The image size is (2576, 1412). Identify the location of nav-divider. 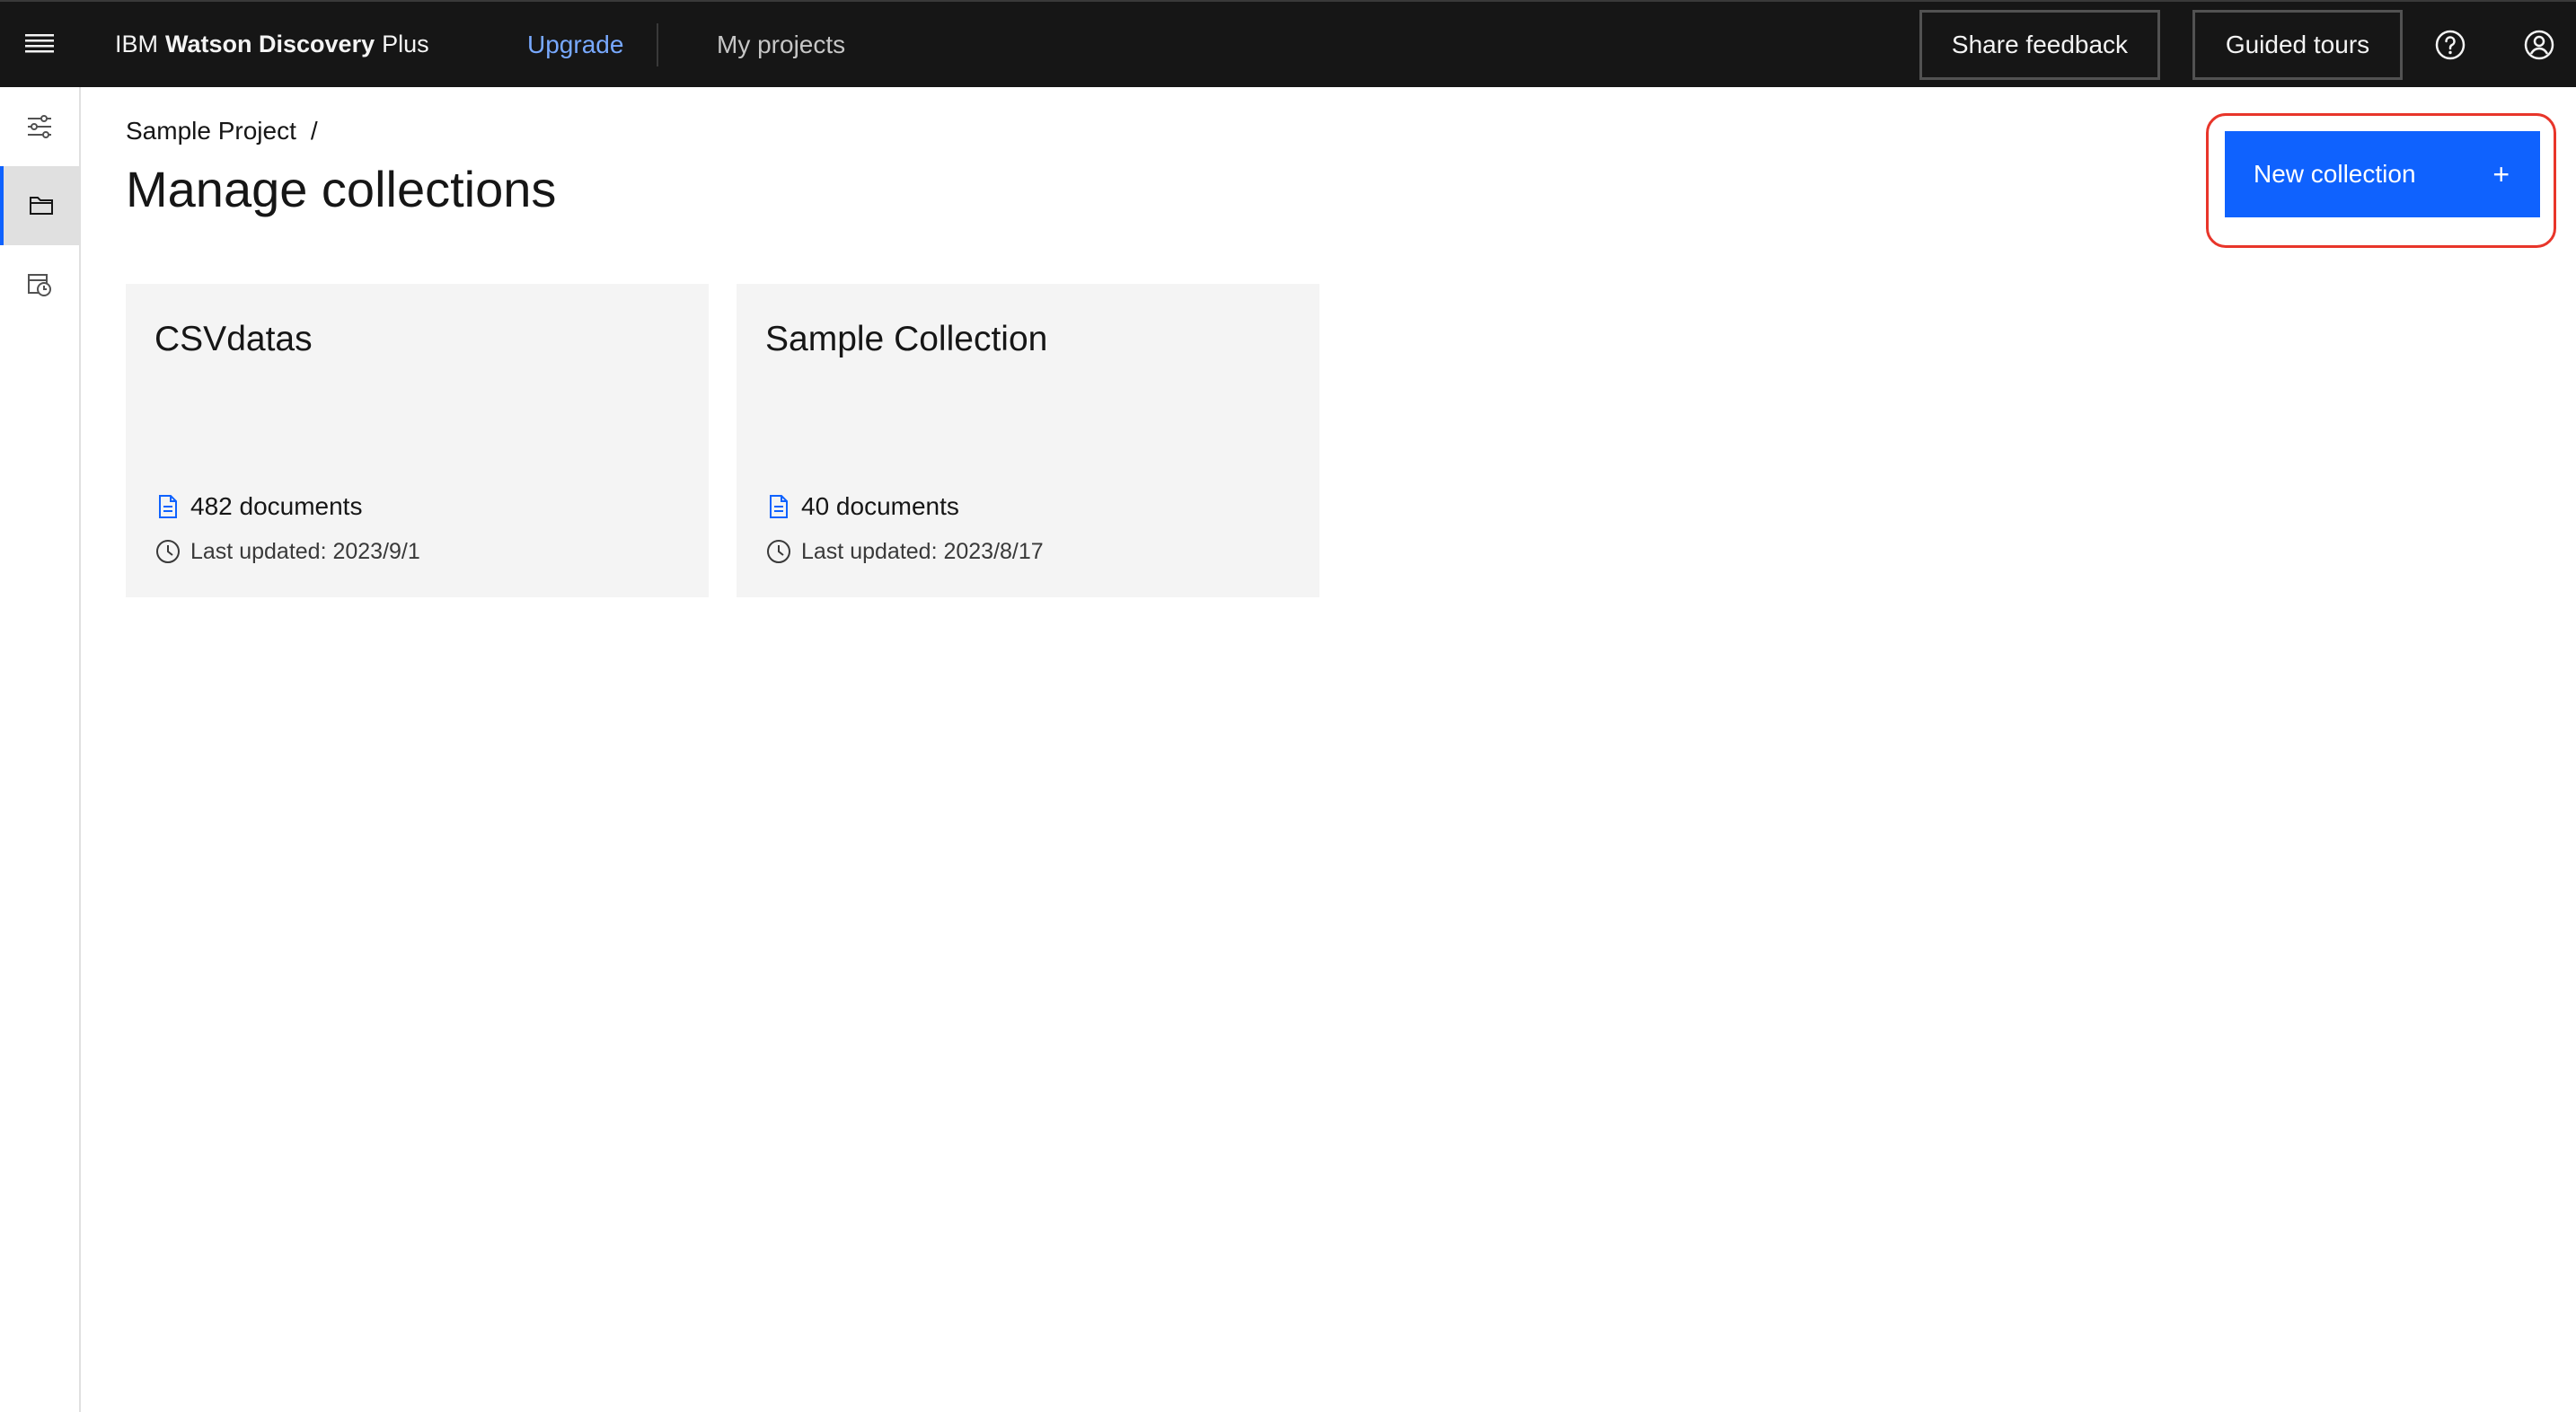
(657, 44).